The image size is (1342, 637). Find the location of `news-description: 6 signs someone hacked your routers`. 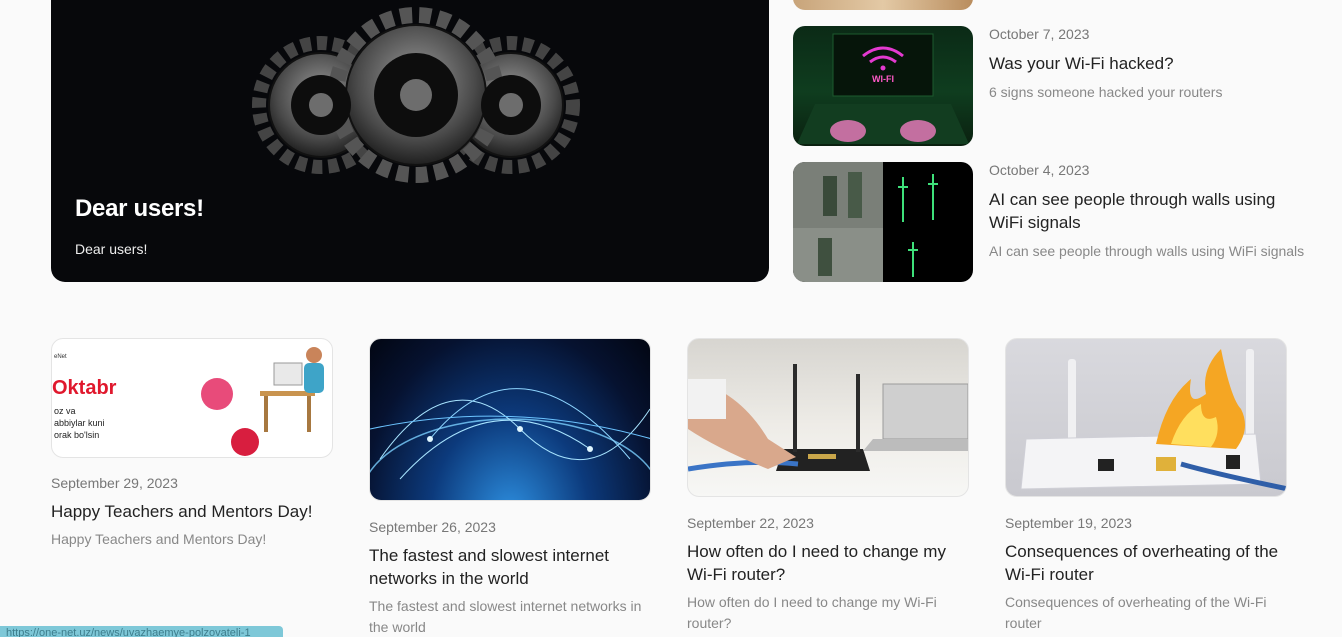

news-description: 6 signs someone hacked your routers is located at coordinates (1106, 92).